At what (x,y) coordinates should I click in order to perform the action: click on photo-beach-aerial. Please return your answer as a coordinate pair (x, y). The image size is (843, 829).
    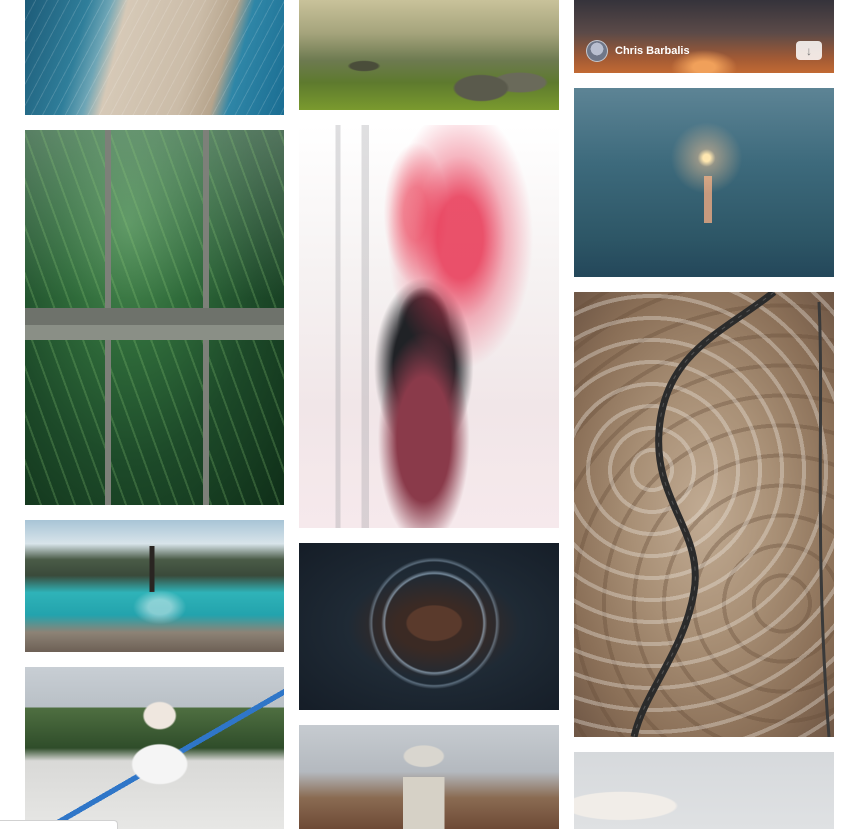
    Looking at the image, I should click on (154, 57).